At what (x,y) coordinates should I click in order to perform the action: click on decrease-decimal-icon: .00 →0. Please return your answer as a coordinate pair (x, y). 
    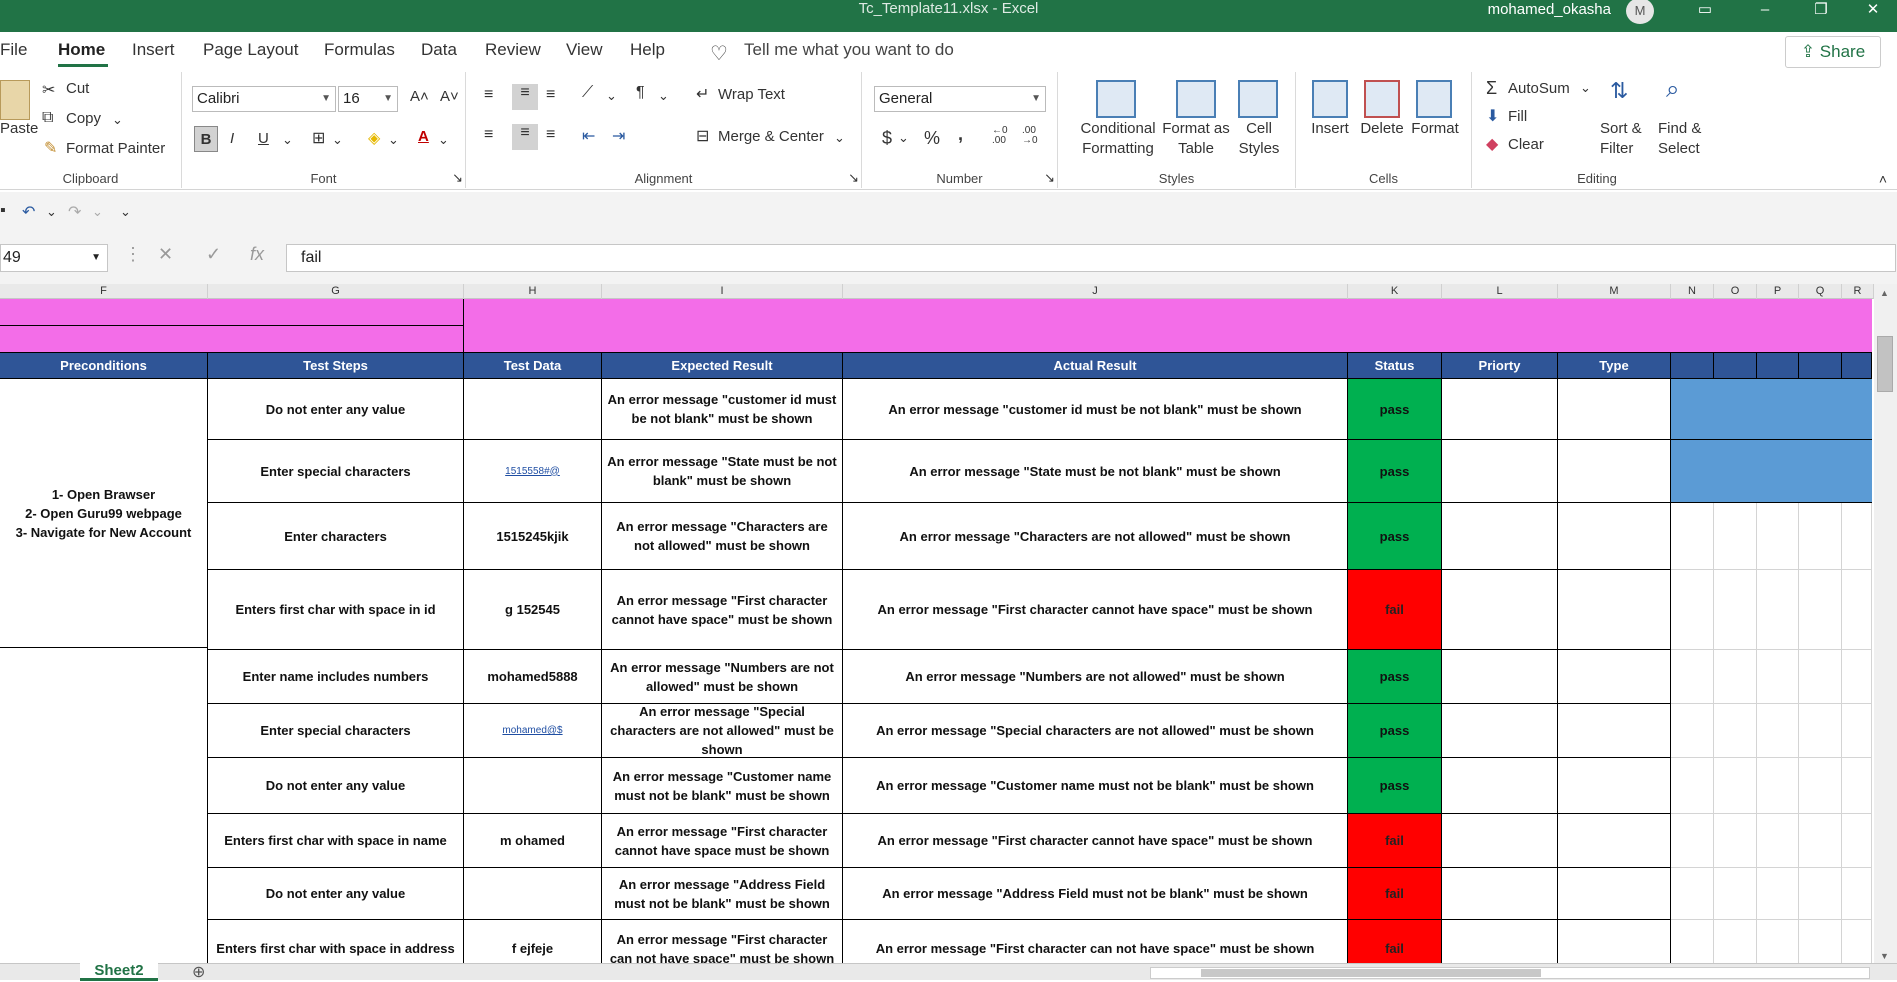
    Looking at the image, I should click on (1030, 136).